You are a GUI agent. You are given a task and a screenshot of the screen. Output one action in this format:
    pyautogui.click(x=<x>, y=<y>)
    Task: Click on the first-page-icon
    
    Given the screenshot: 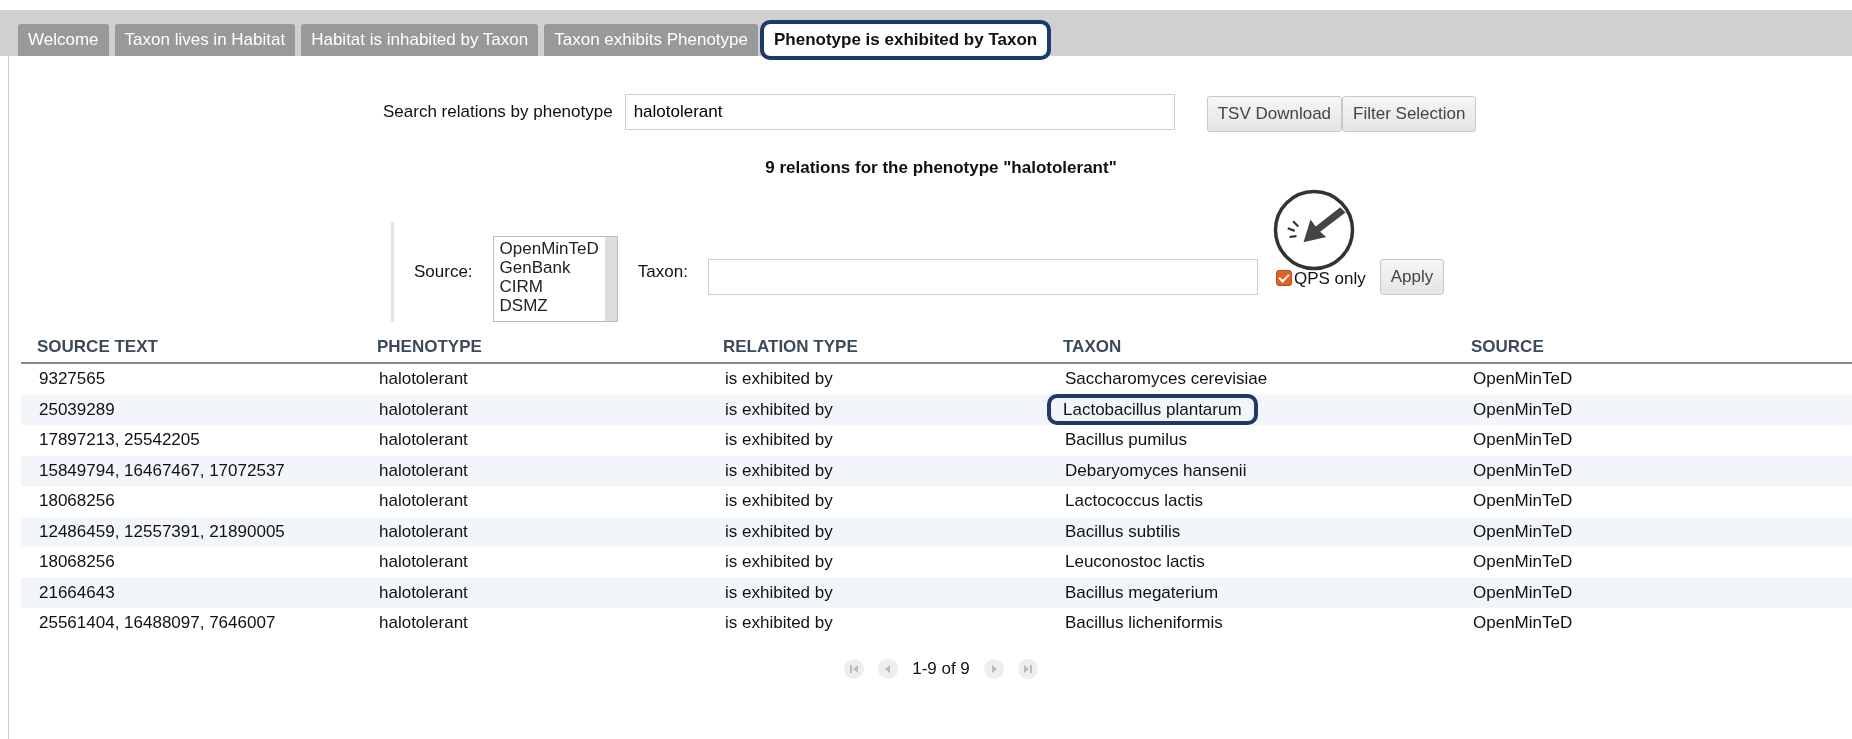 What is the action you would take?
    pyautogui.click(x=854, y=668)
    